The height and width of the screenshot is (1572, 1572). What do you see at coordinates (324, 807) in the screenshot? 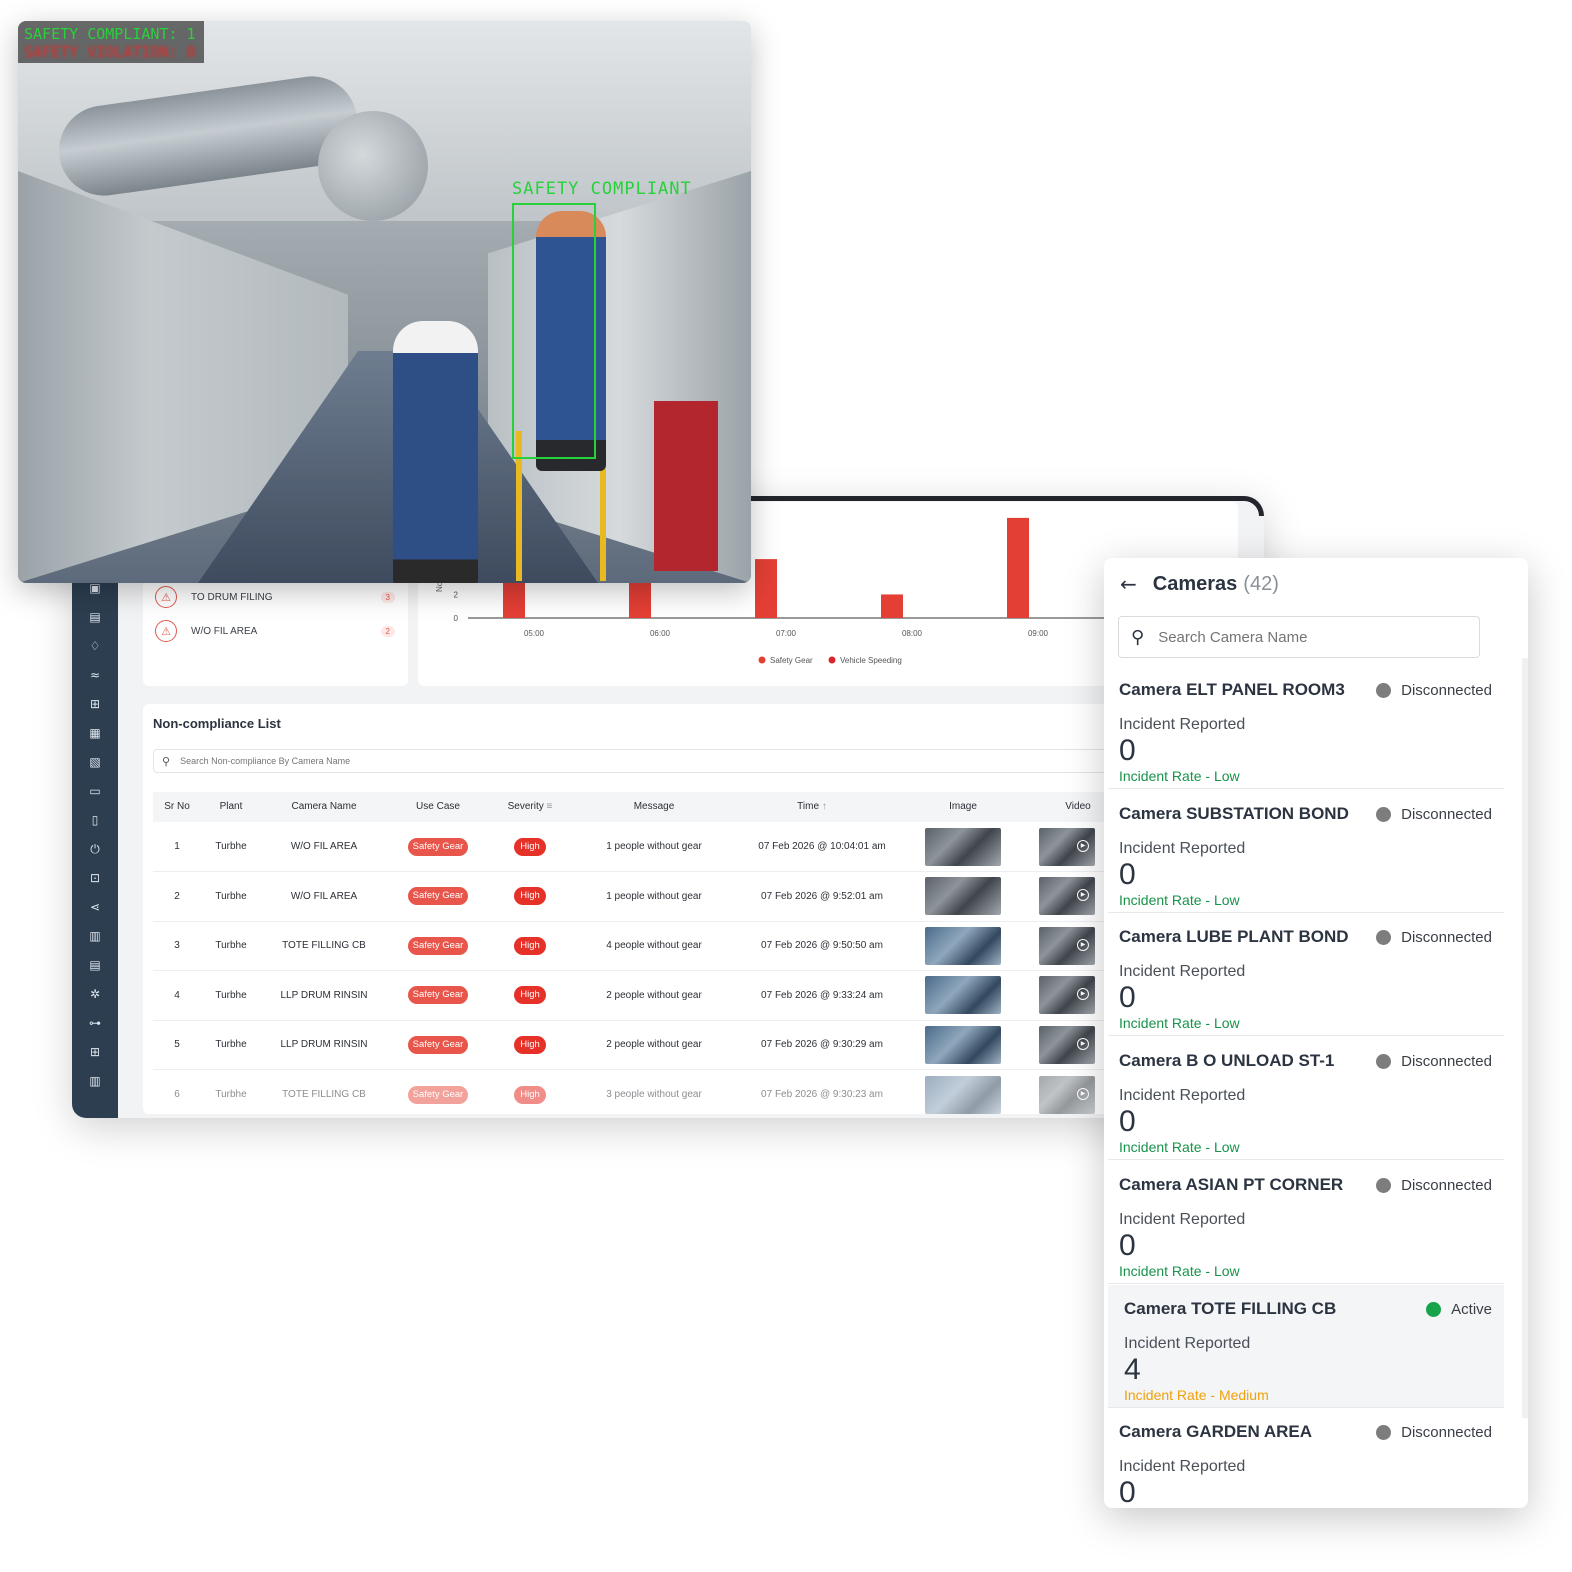
I see `col-camera-name: Camera Name` at bounding box center [324, 807].